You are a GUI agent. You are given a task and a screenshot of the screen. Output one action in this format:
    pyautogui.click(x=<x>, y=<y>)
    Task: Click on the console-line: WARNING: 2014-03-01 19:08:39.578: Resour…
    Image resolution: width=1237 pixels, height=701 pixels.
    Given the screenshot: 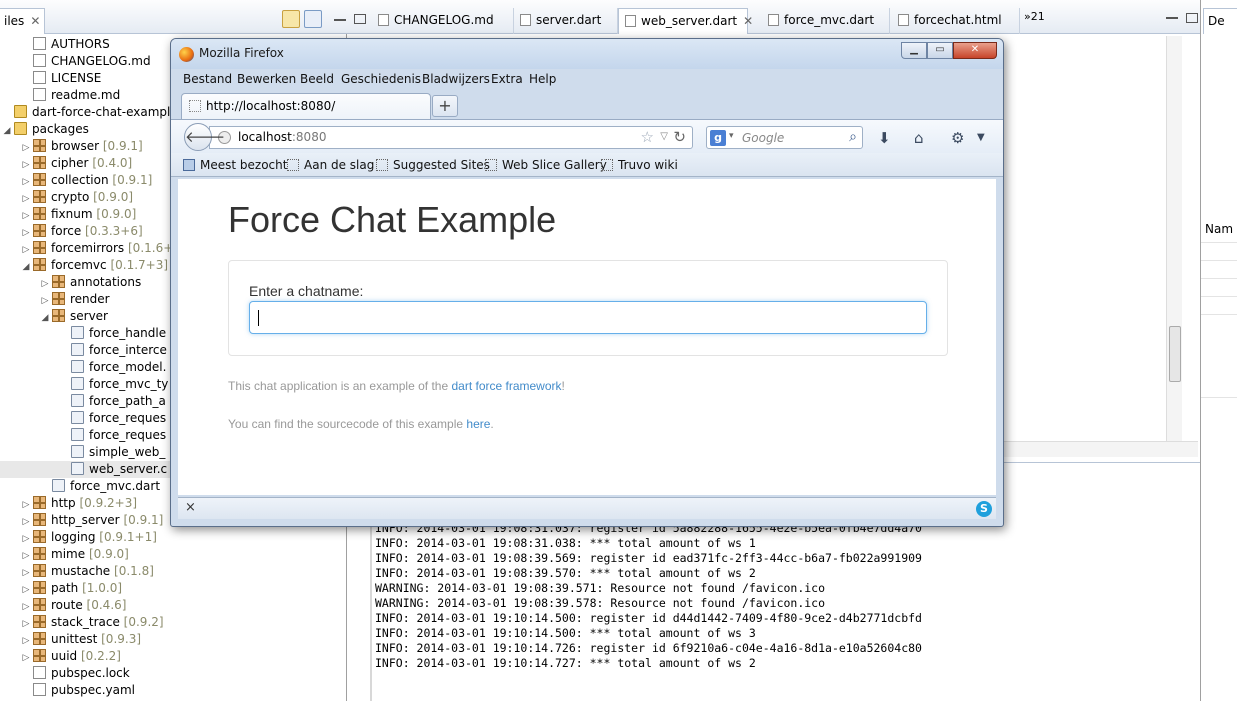 What is the action you would take?
    pyautogui.click(x=600, y=603)
    